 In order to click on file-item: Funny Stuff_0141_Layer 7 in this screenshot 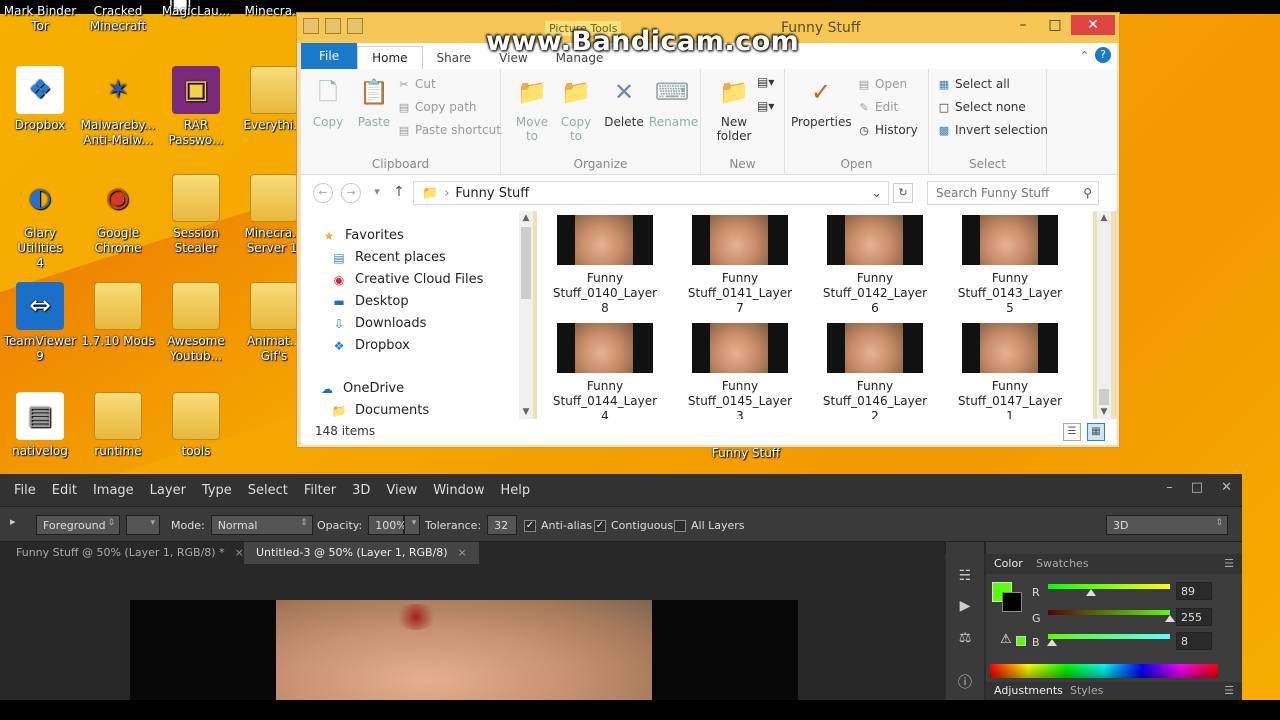, I will do `click(740, 263)`.